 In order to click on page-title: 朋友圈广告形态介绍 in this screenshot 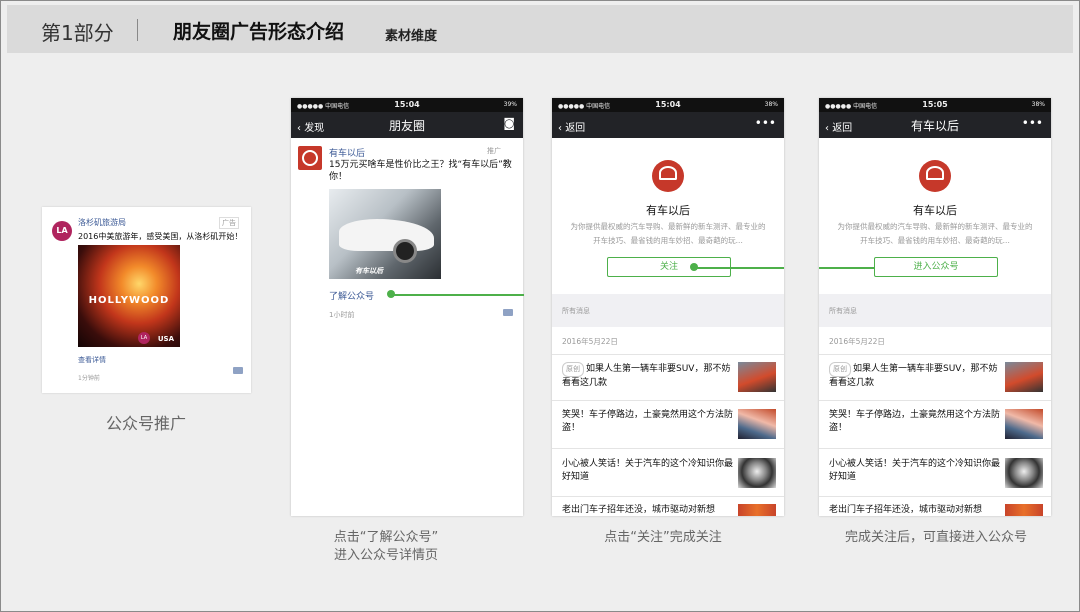, I will do `click(259, 32)`.